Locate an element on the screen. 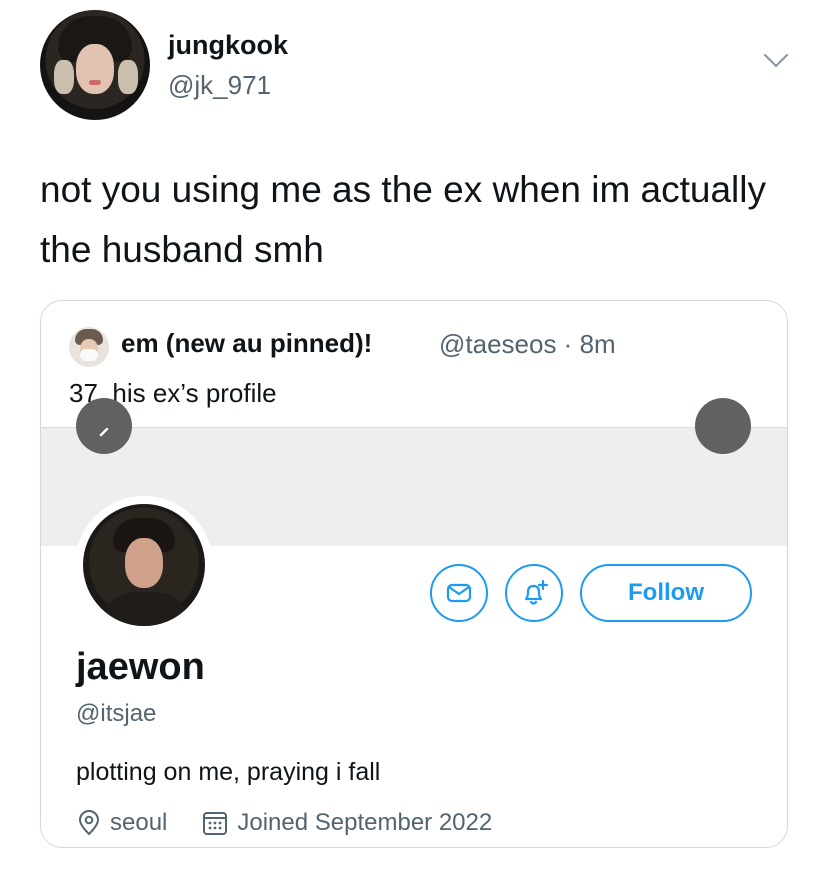 This screenshot has width=828, height=888. author-display-name: jungkook is located at coordinates (228, 45).